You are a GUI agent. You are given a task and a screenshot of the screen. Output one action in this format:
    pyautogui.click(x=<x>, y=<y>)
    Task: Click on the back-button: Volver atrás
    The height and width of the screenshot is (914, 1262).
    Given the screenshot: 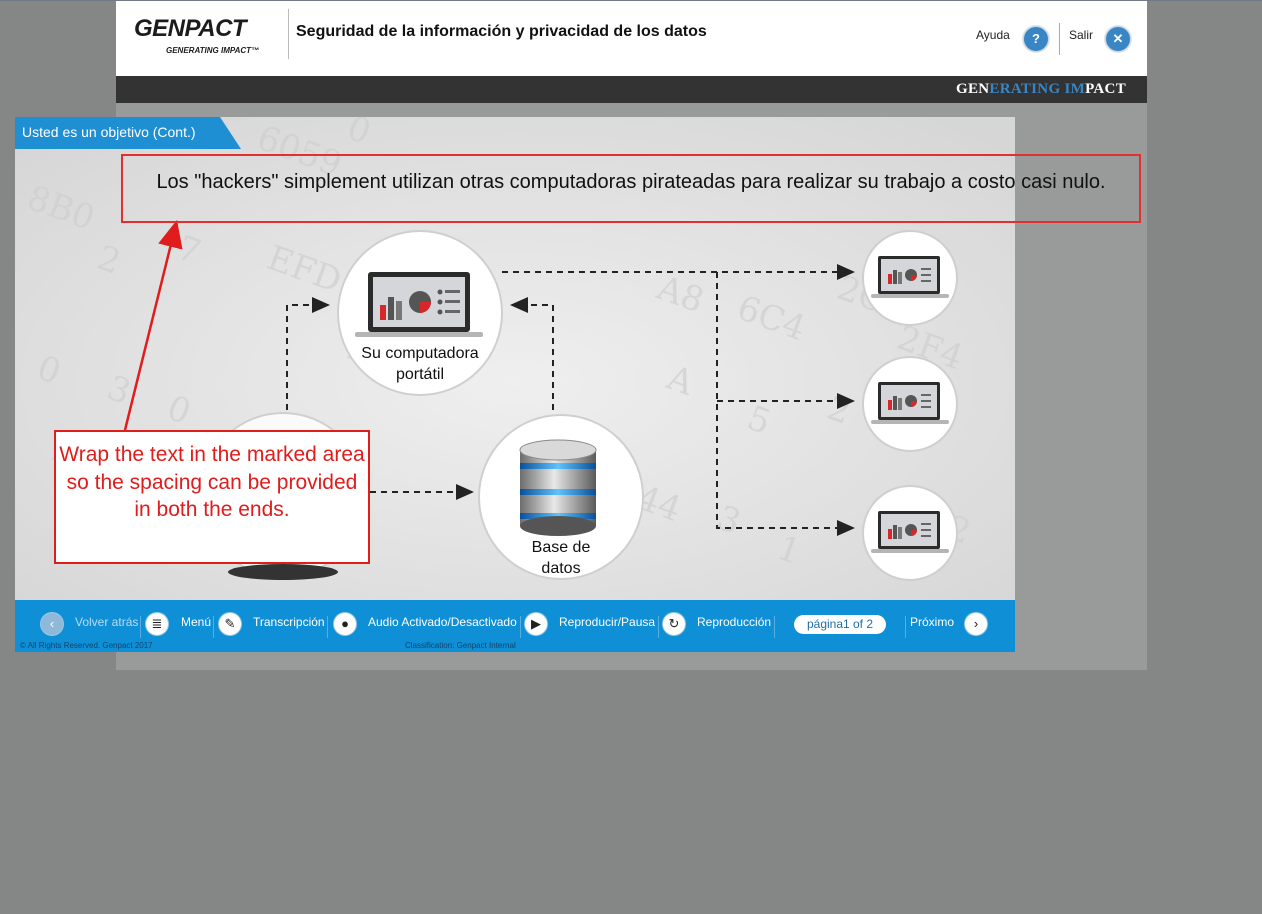 What is the action you would take?
    pyautogui.click(x=106, y=622)
    